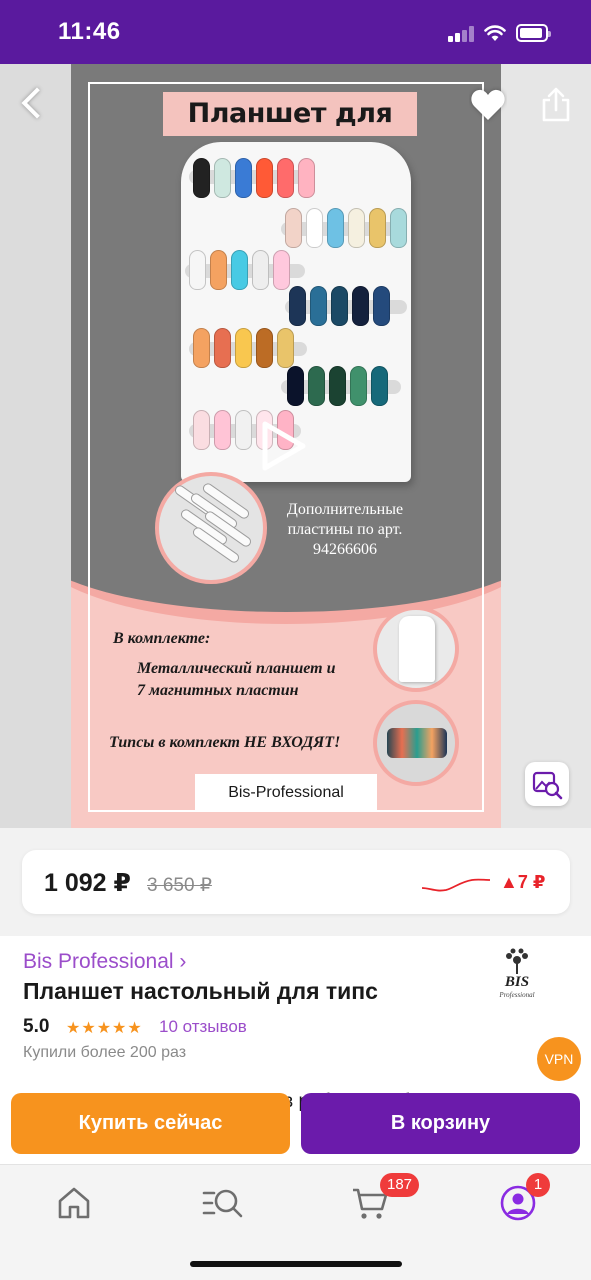  Describe the element at coordinates (296, 1264) in the screenshot. I see `home-indicator` at that location.